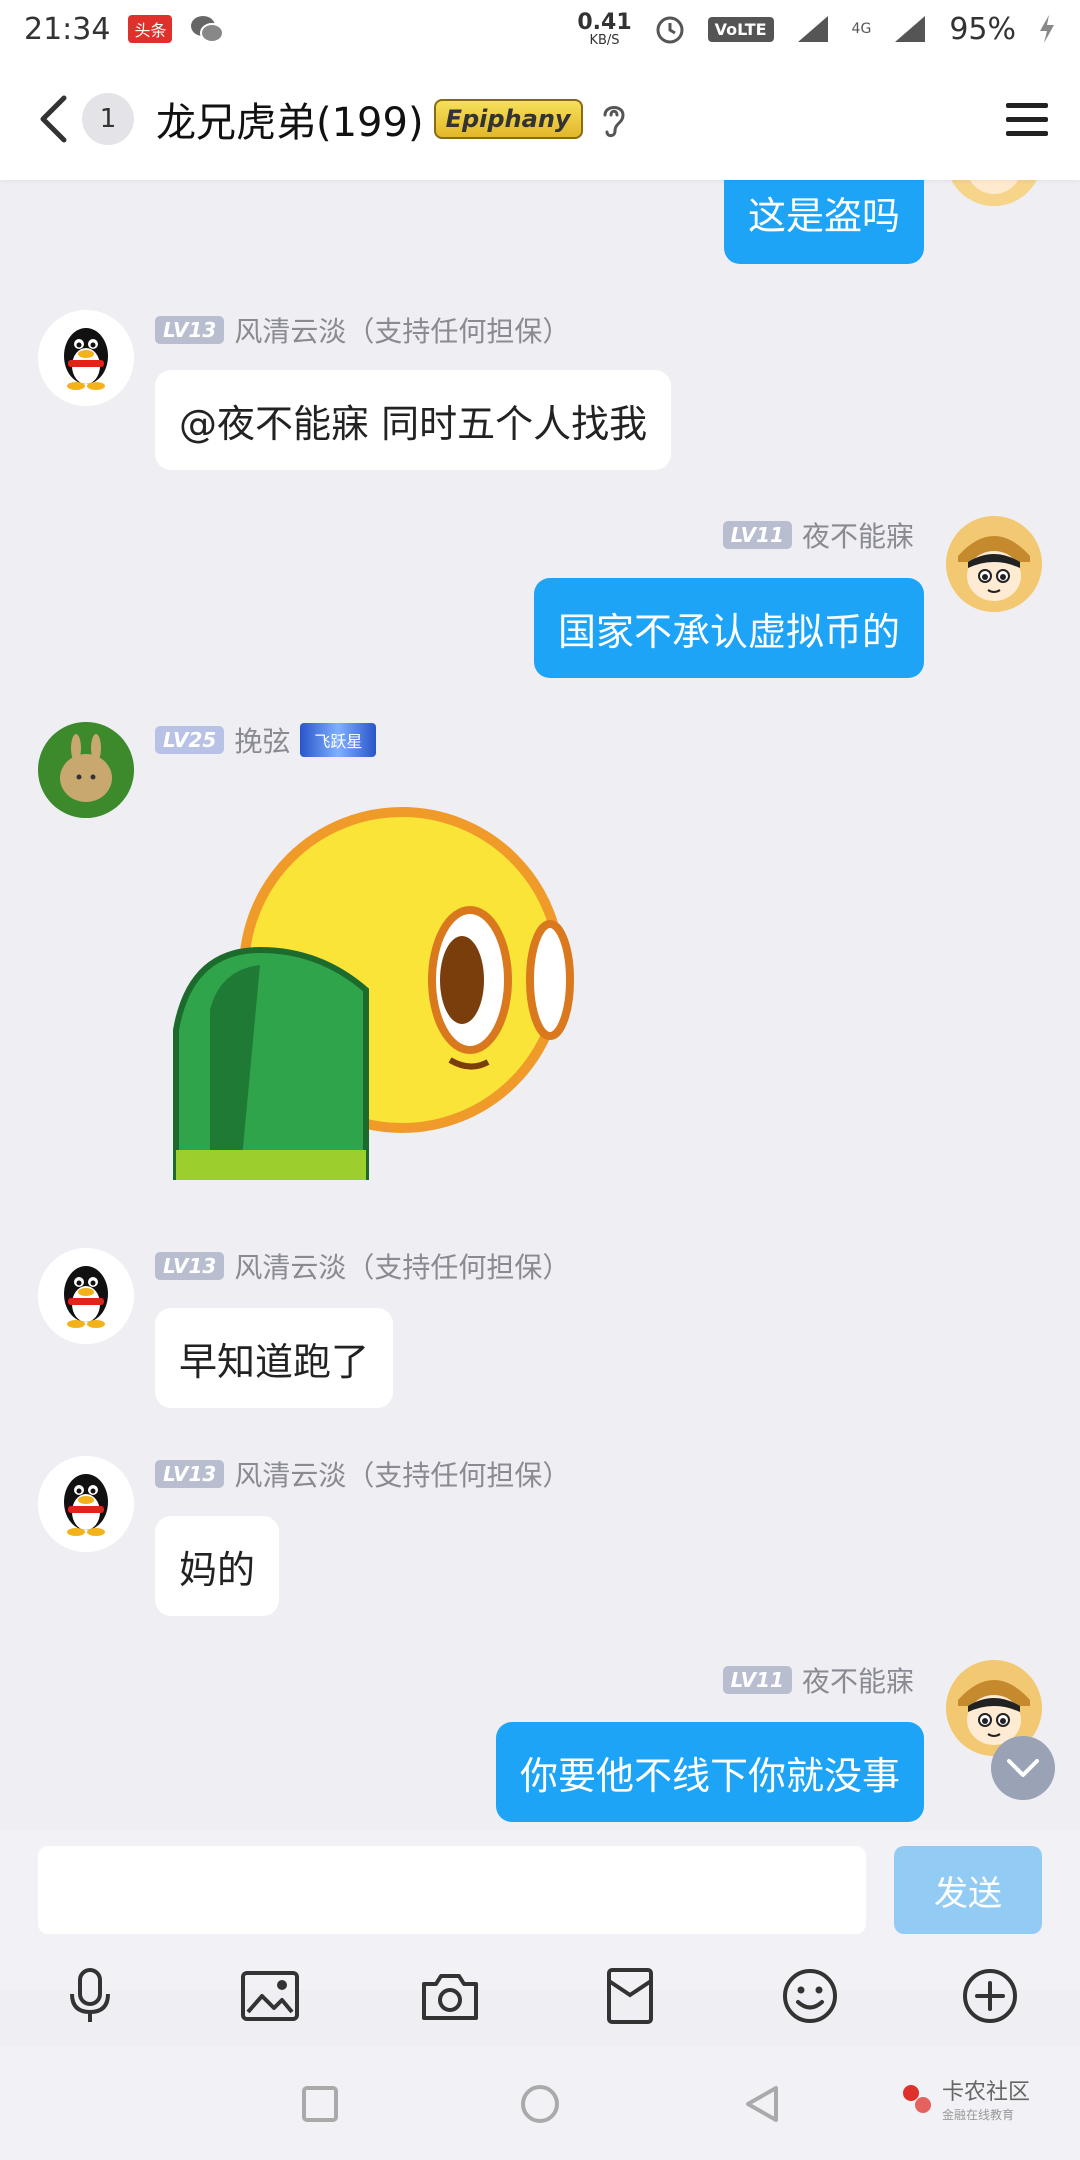 This screenshot has height=2160, width=1080. What do you see at coordinates (540, 29) in the screenshot?
I see `status-bar: 21:34 头条 0.41 KB/S VoLTE 4G 95%` at bounding box center [540, 29].